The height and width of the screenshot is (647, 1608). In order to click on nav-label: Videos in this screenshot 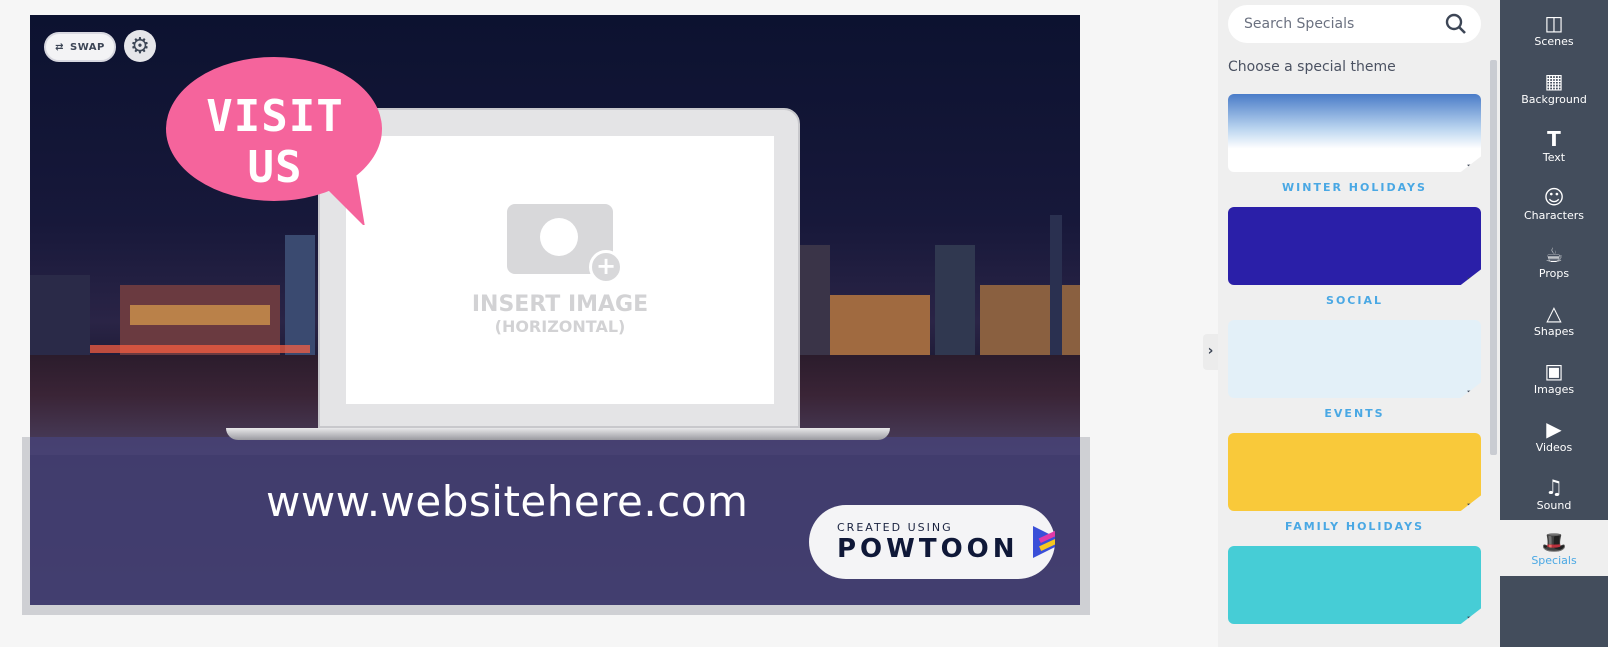, I will do `click(1554, 447)`.